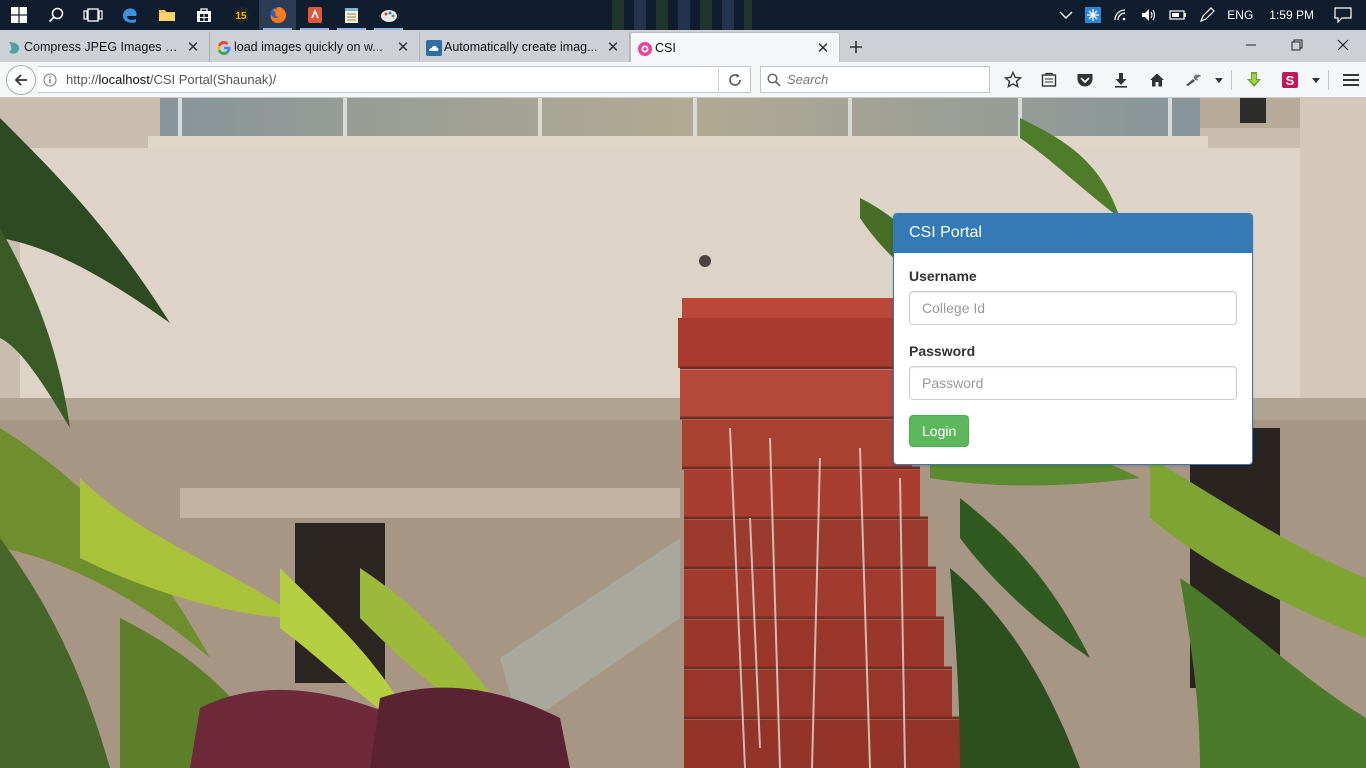 This screenshot has width=1366, height=768. Describe the element at coordinates (1073, 233) in the screenshot. I see `panel-heading: CSI Portal` at that location.